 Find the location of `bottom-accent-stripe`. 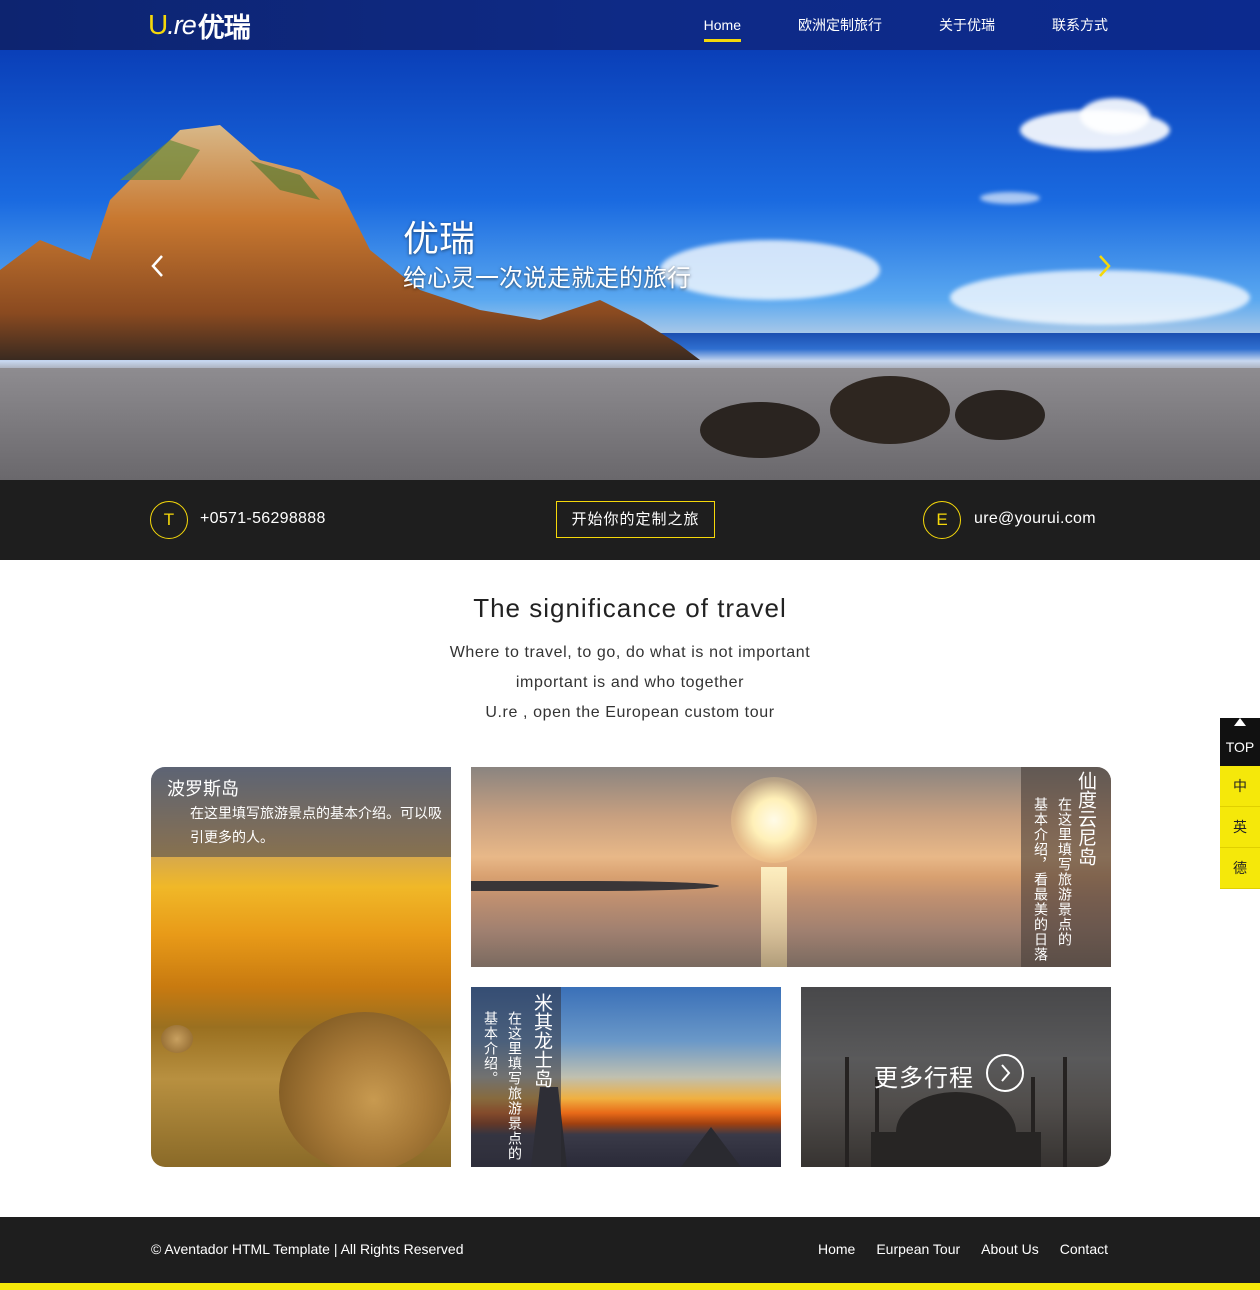

bottom-accent-stripe is located at coordinates (630, 1286).